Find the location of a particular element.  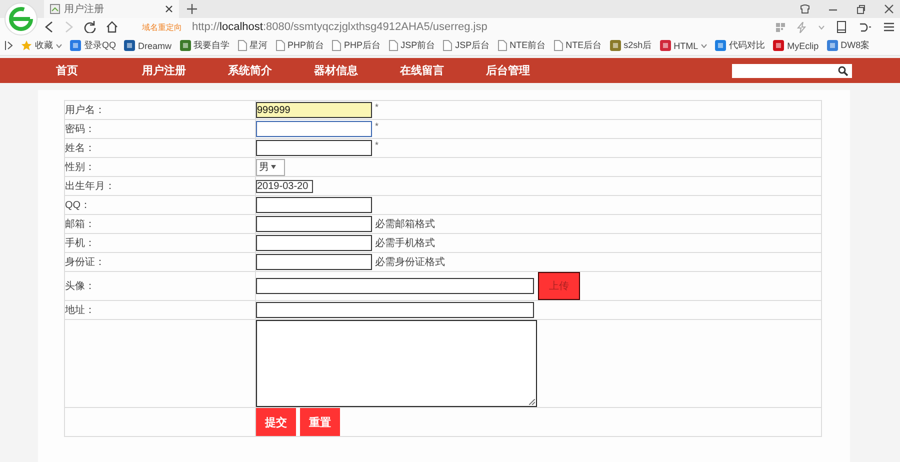

bookmark-item: s2sh后 is located at coordinates (631, 45).